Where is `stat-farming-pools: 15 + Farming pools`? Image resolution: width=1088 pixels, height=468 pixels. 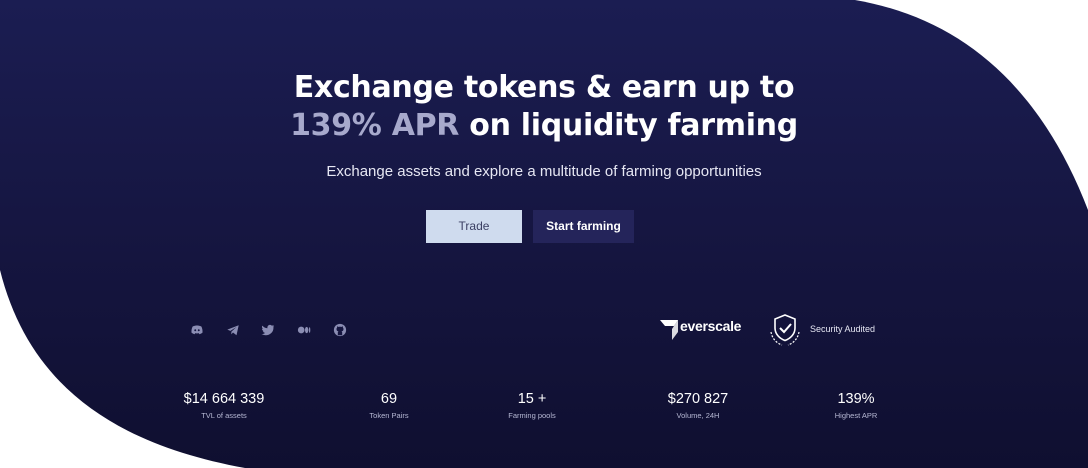 stat-farming-pools: 15 + Farming pools is located at coordinates (532, 405).